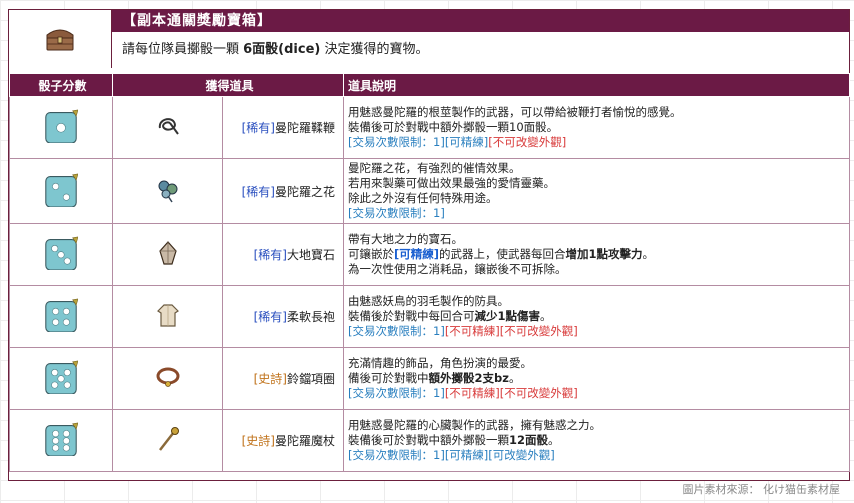 This screenshot has height=503, width=854. I want to click on description-segment: 充滿情趣的飾品，角色扮演的最愛。, so click(440, 363).